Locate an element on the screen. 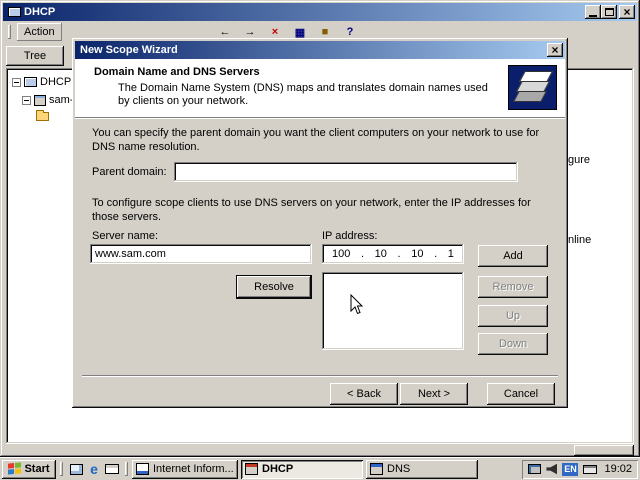 The height and width of the screenshot is (480, 640). maximize-icon is located at coordinates (609, 12).